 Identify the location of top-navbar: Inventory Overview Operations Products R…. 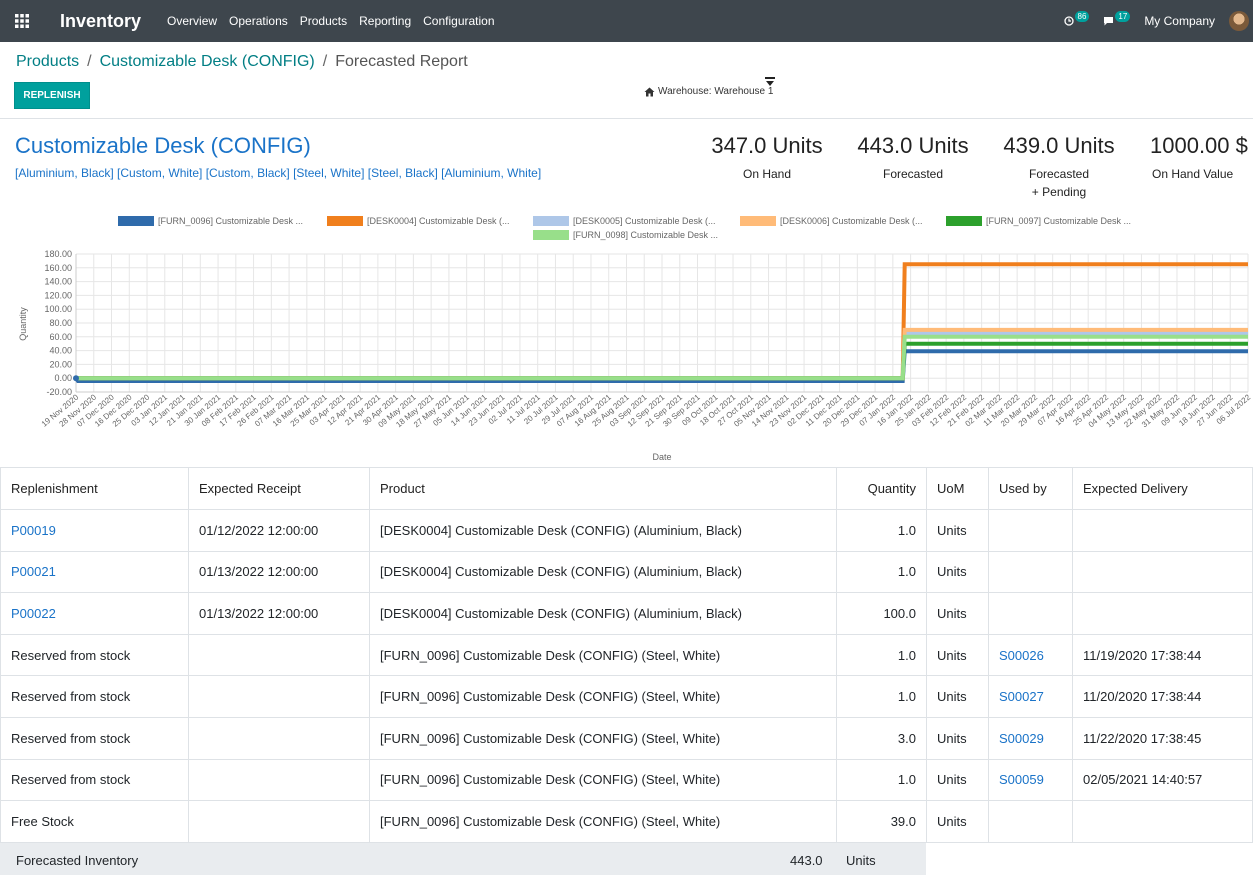
(626, 21).